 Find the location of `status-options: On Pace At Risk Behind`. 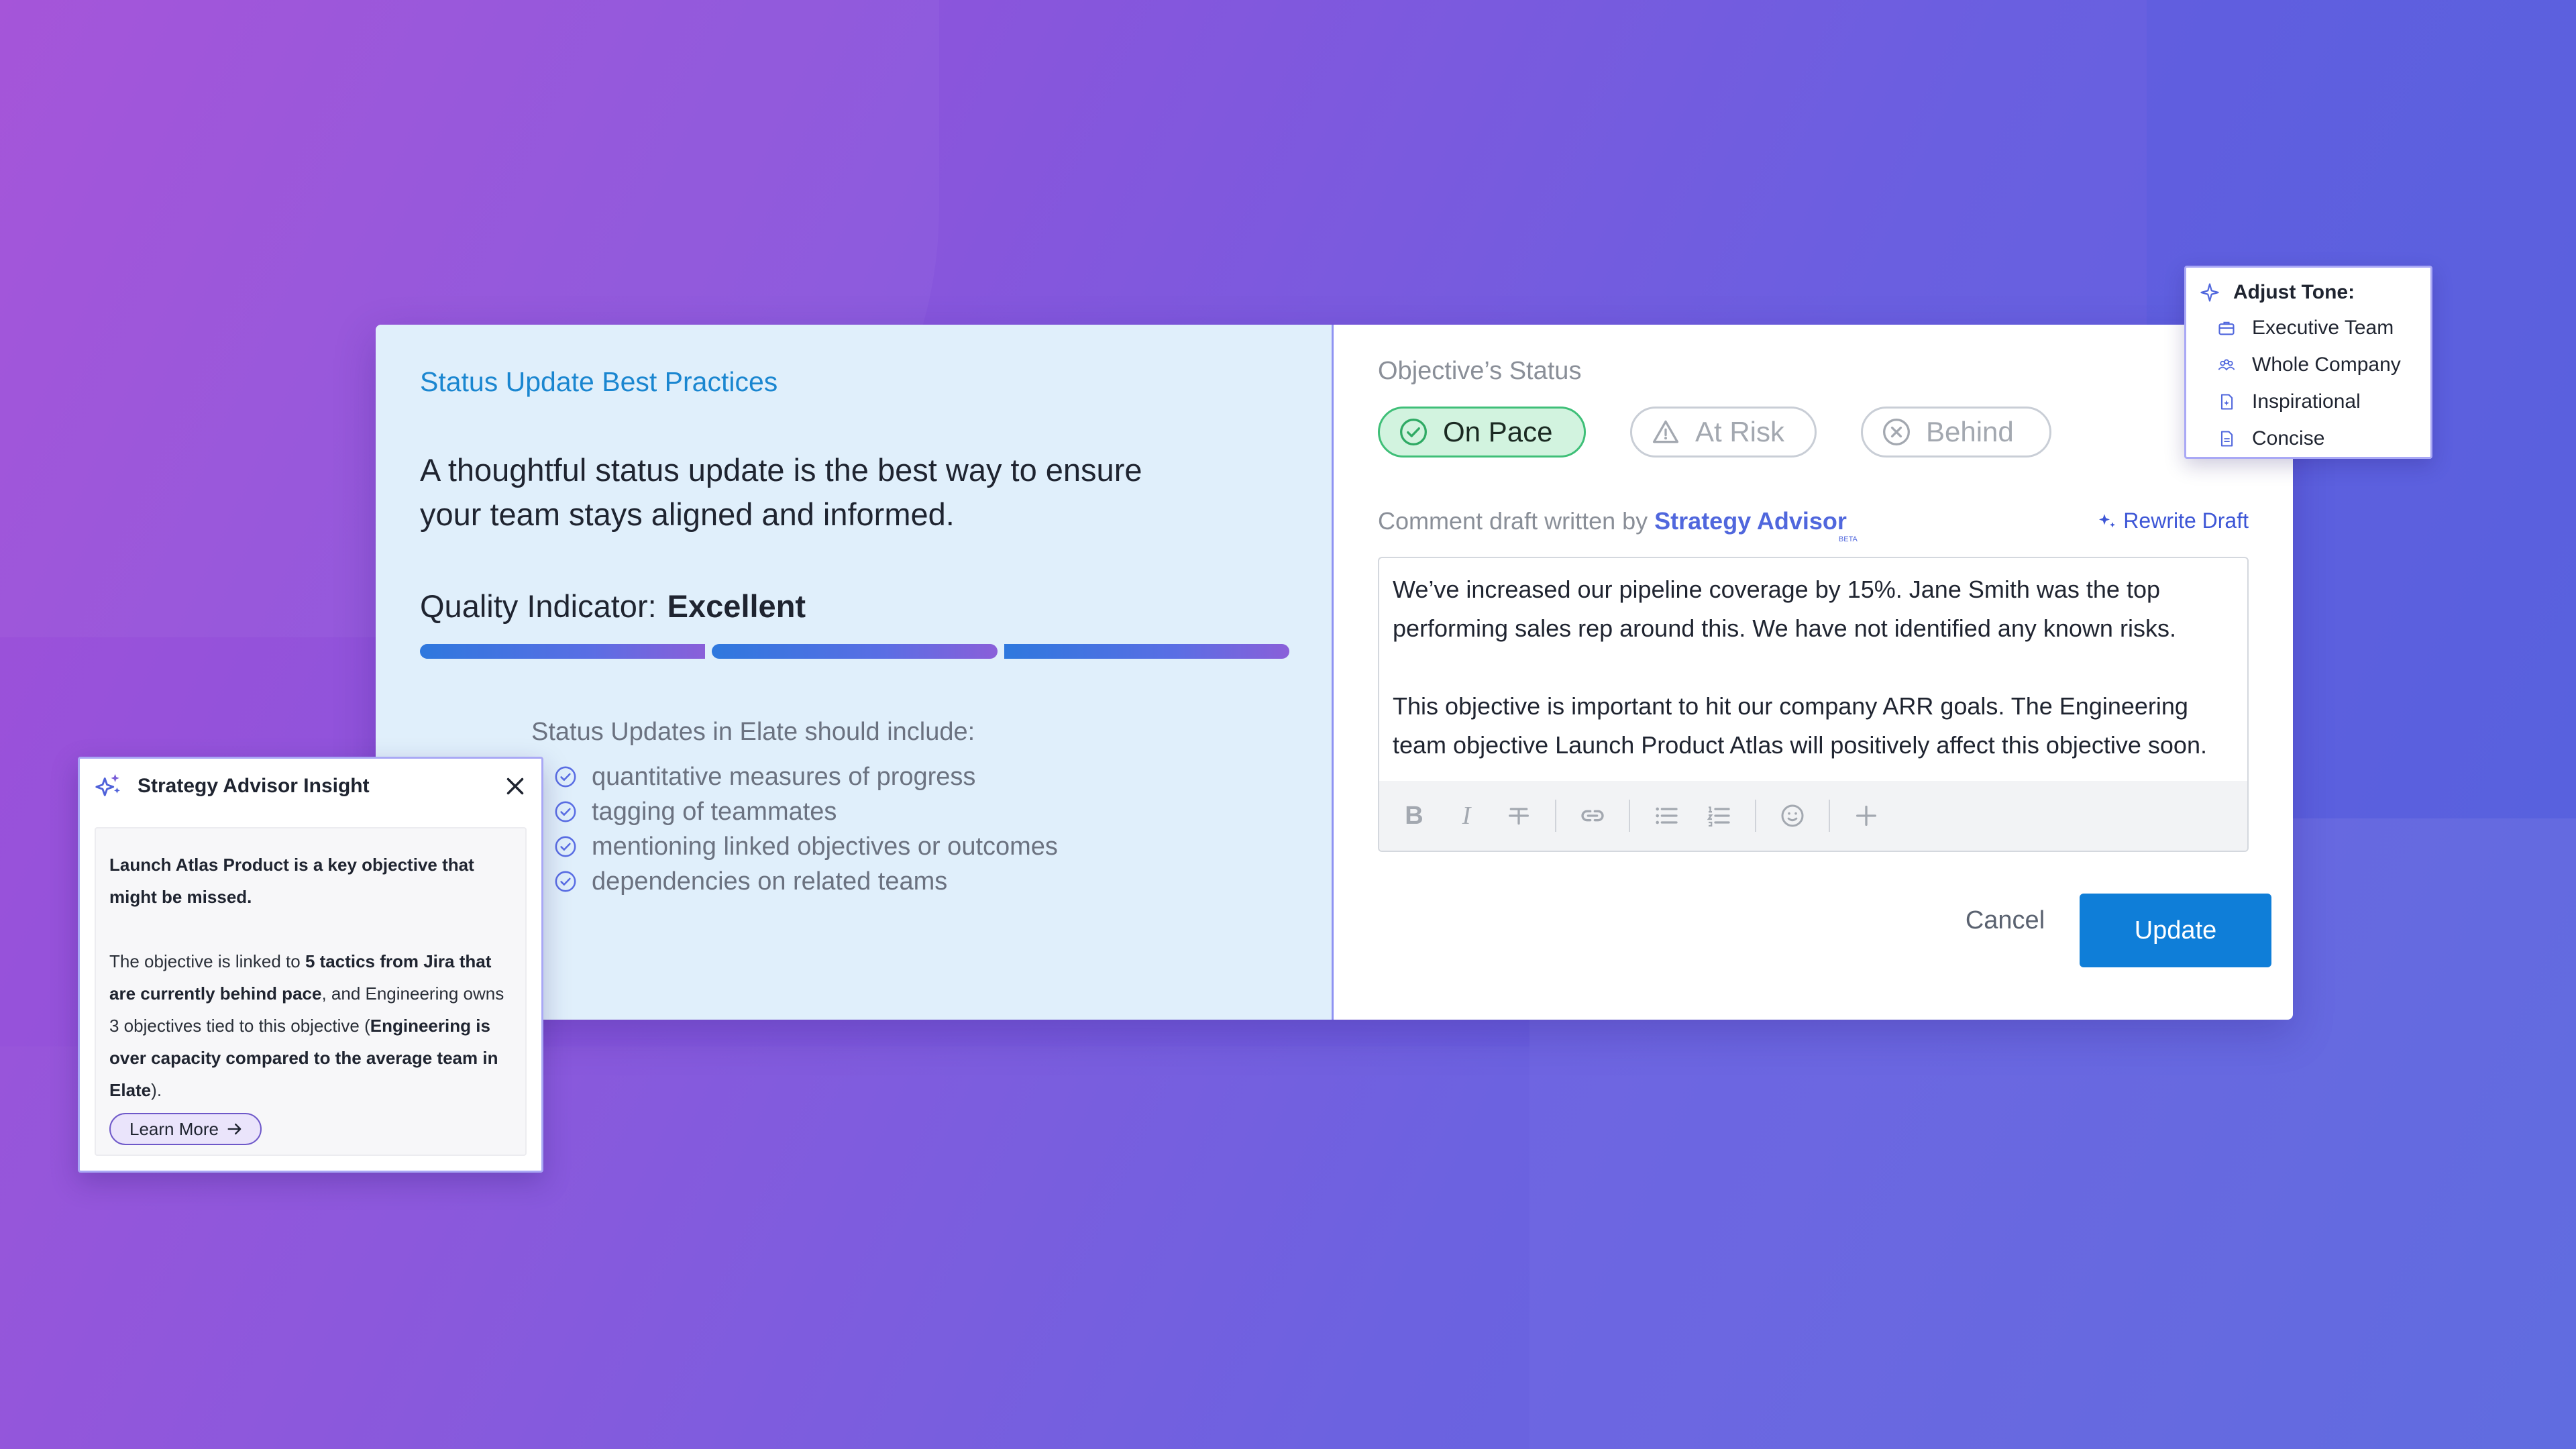

status-options: On Pace At Risk Behind is located at coordinates (1714, 432).